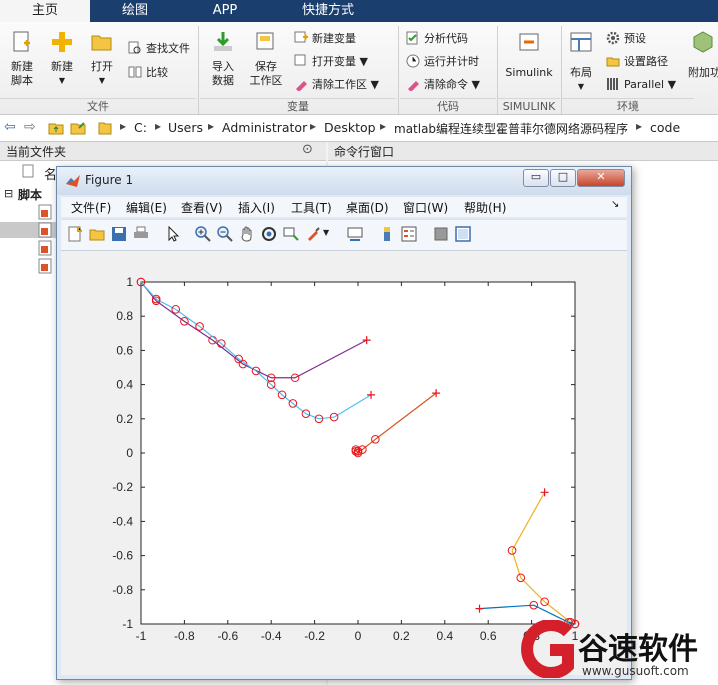 This screenshot has height=685, width=718. What do you see at coordinates (62, 59) in the screenshot?
I see `new-button: 新建 ▼` at bounding box center [62, 59].